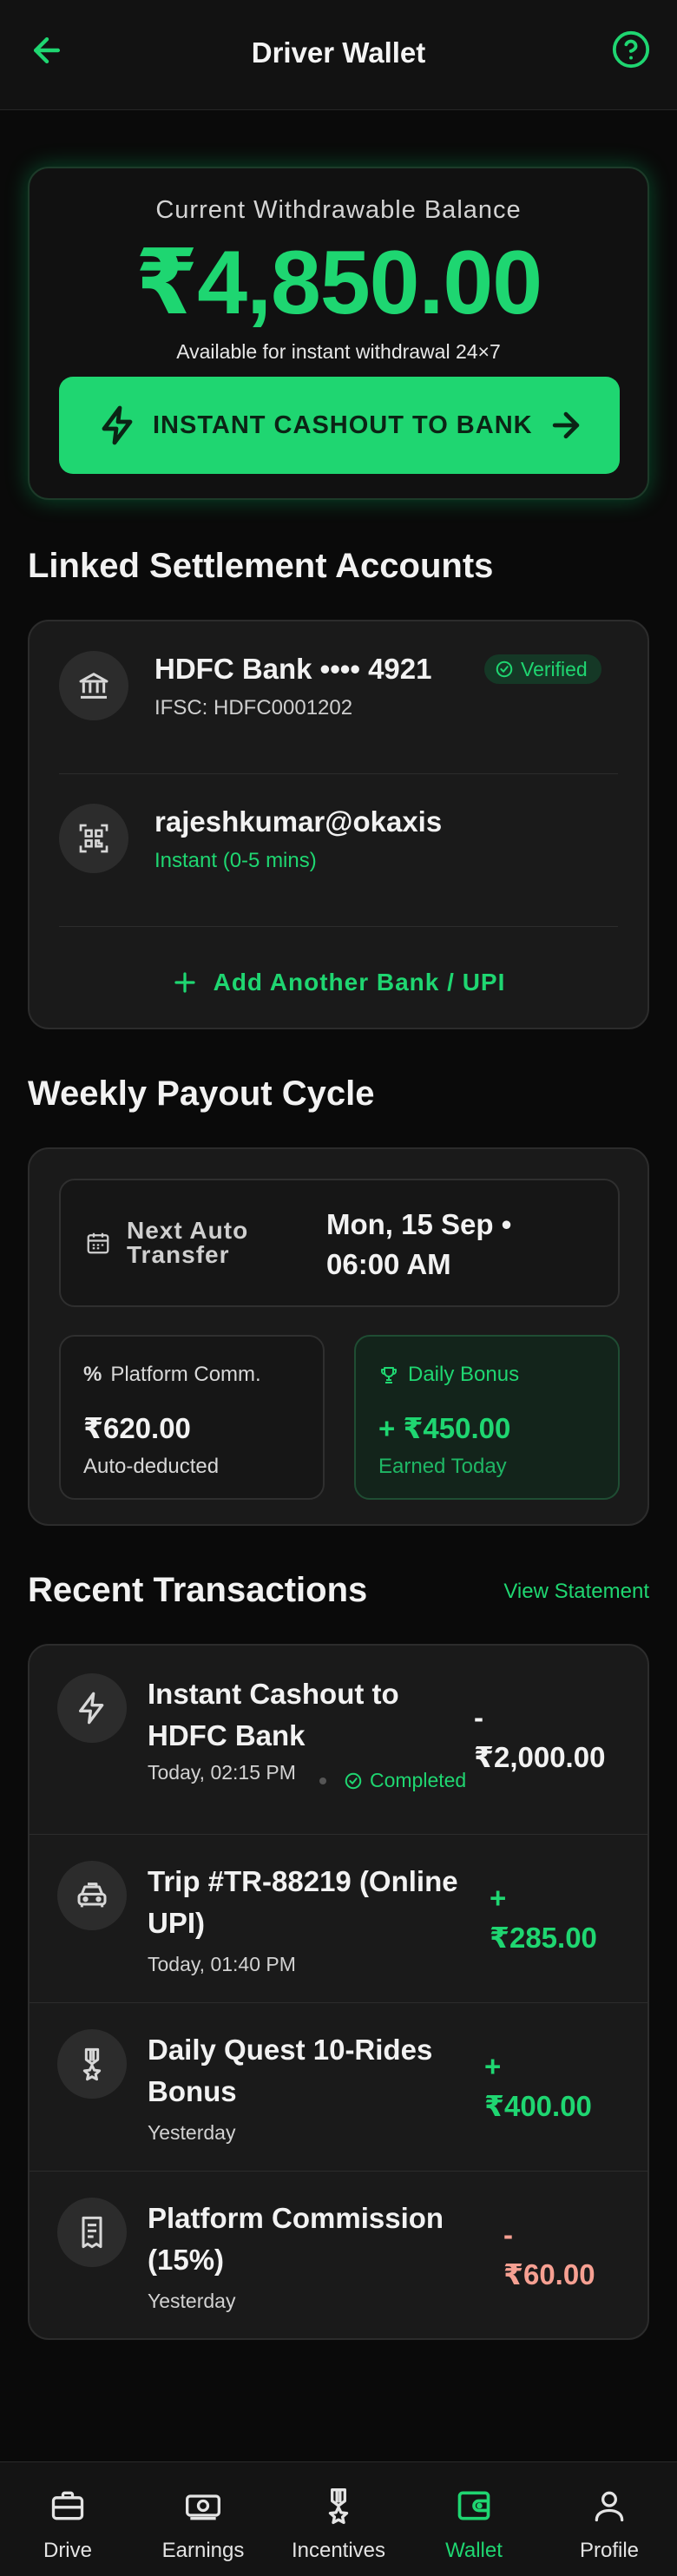 The width and height of the screenshot is (677, 2576). Describe the element at coordinates (338, 2551) in the screenshot. I see `nav-label: Incentives` at that location.